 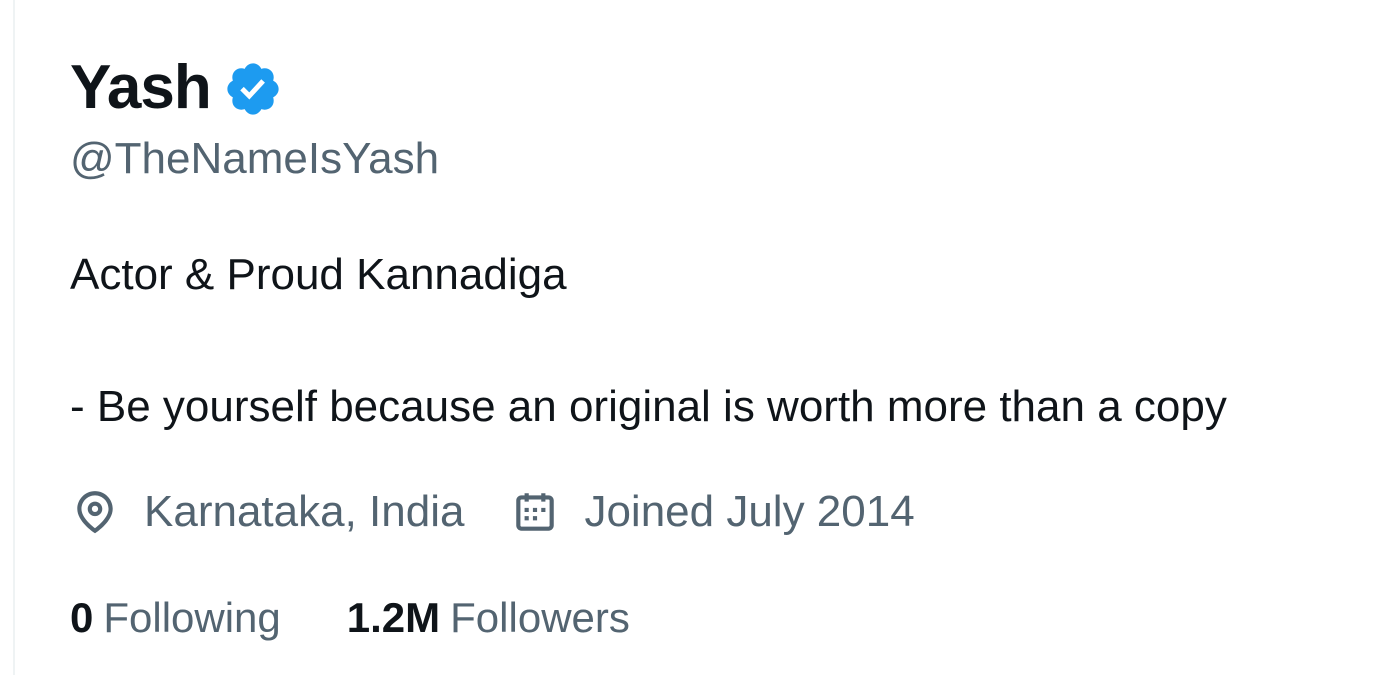 I want to click on following-label: Following, so click(x=192, y=617).